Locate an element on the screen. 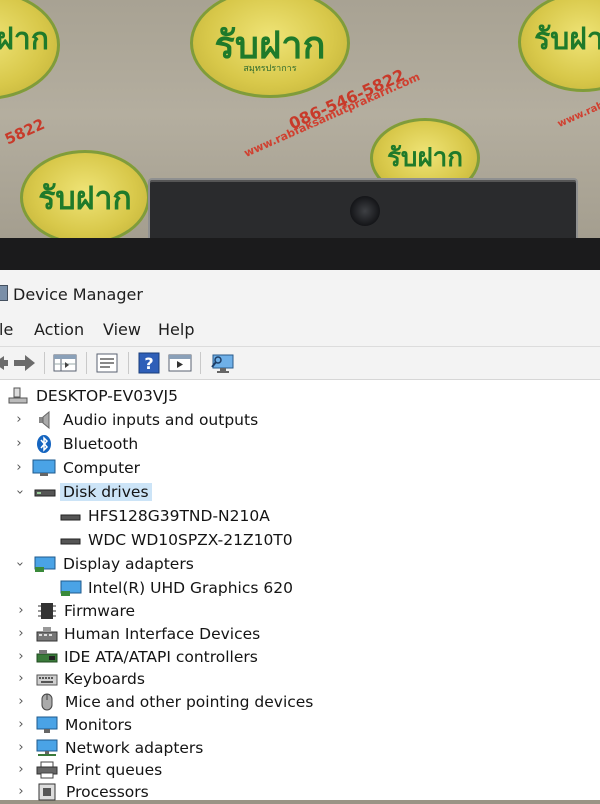 The height and width of the screenshot is (804, 600). monitor-scan-icon is located at coordinates (223, 363).